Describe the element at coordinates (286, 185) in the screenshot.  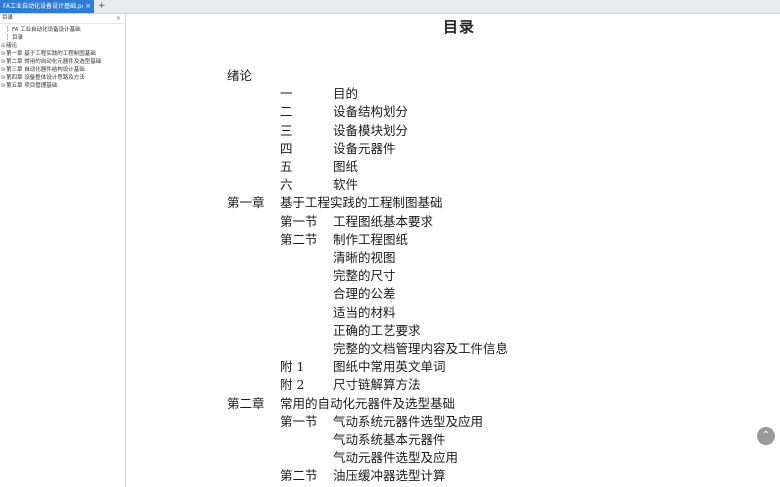
I see `toc-number: 六` at that location.